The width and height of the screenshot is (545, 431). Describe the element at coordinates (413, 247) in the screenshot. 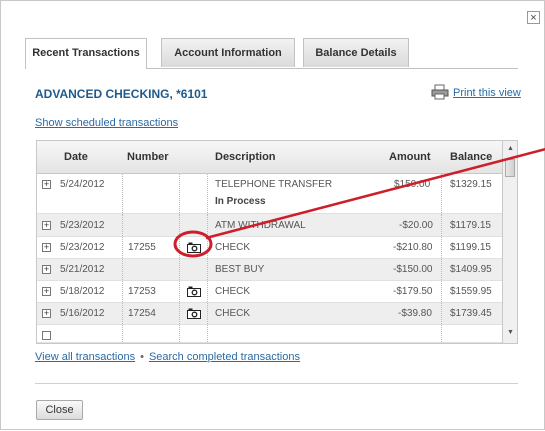

I see `row-amount: -$210.80` at that location.